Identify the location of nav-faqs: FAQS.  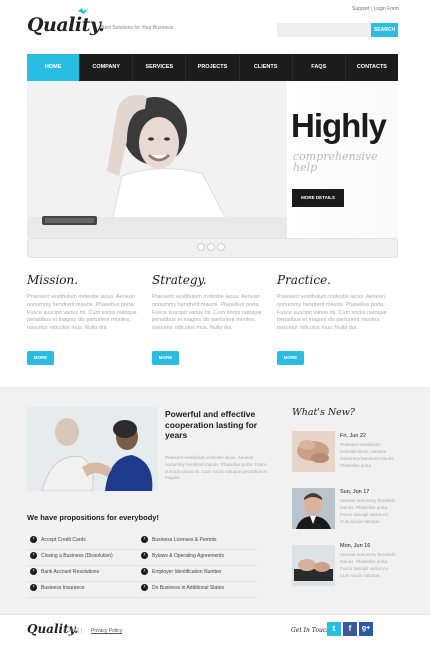
(319, 67).